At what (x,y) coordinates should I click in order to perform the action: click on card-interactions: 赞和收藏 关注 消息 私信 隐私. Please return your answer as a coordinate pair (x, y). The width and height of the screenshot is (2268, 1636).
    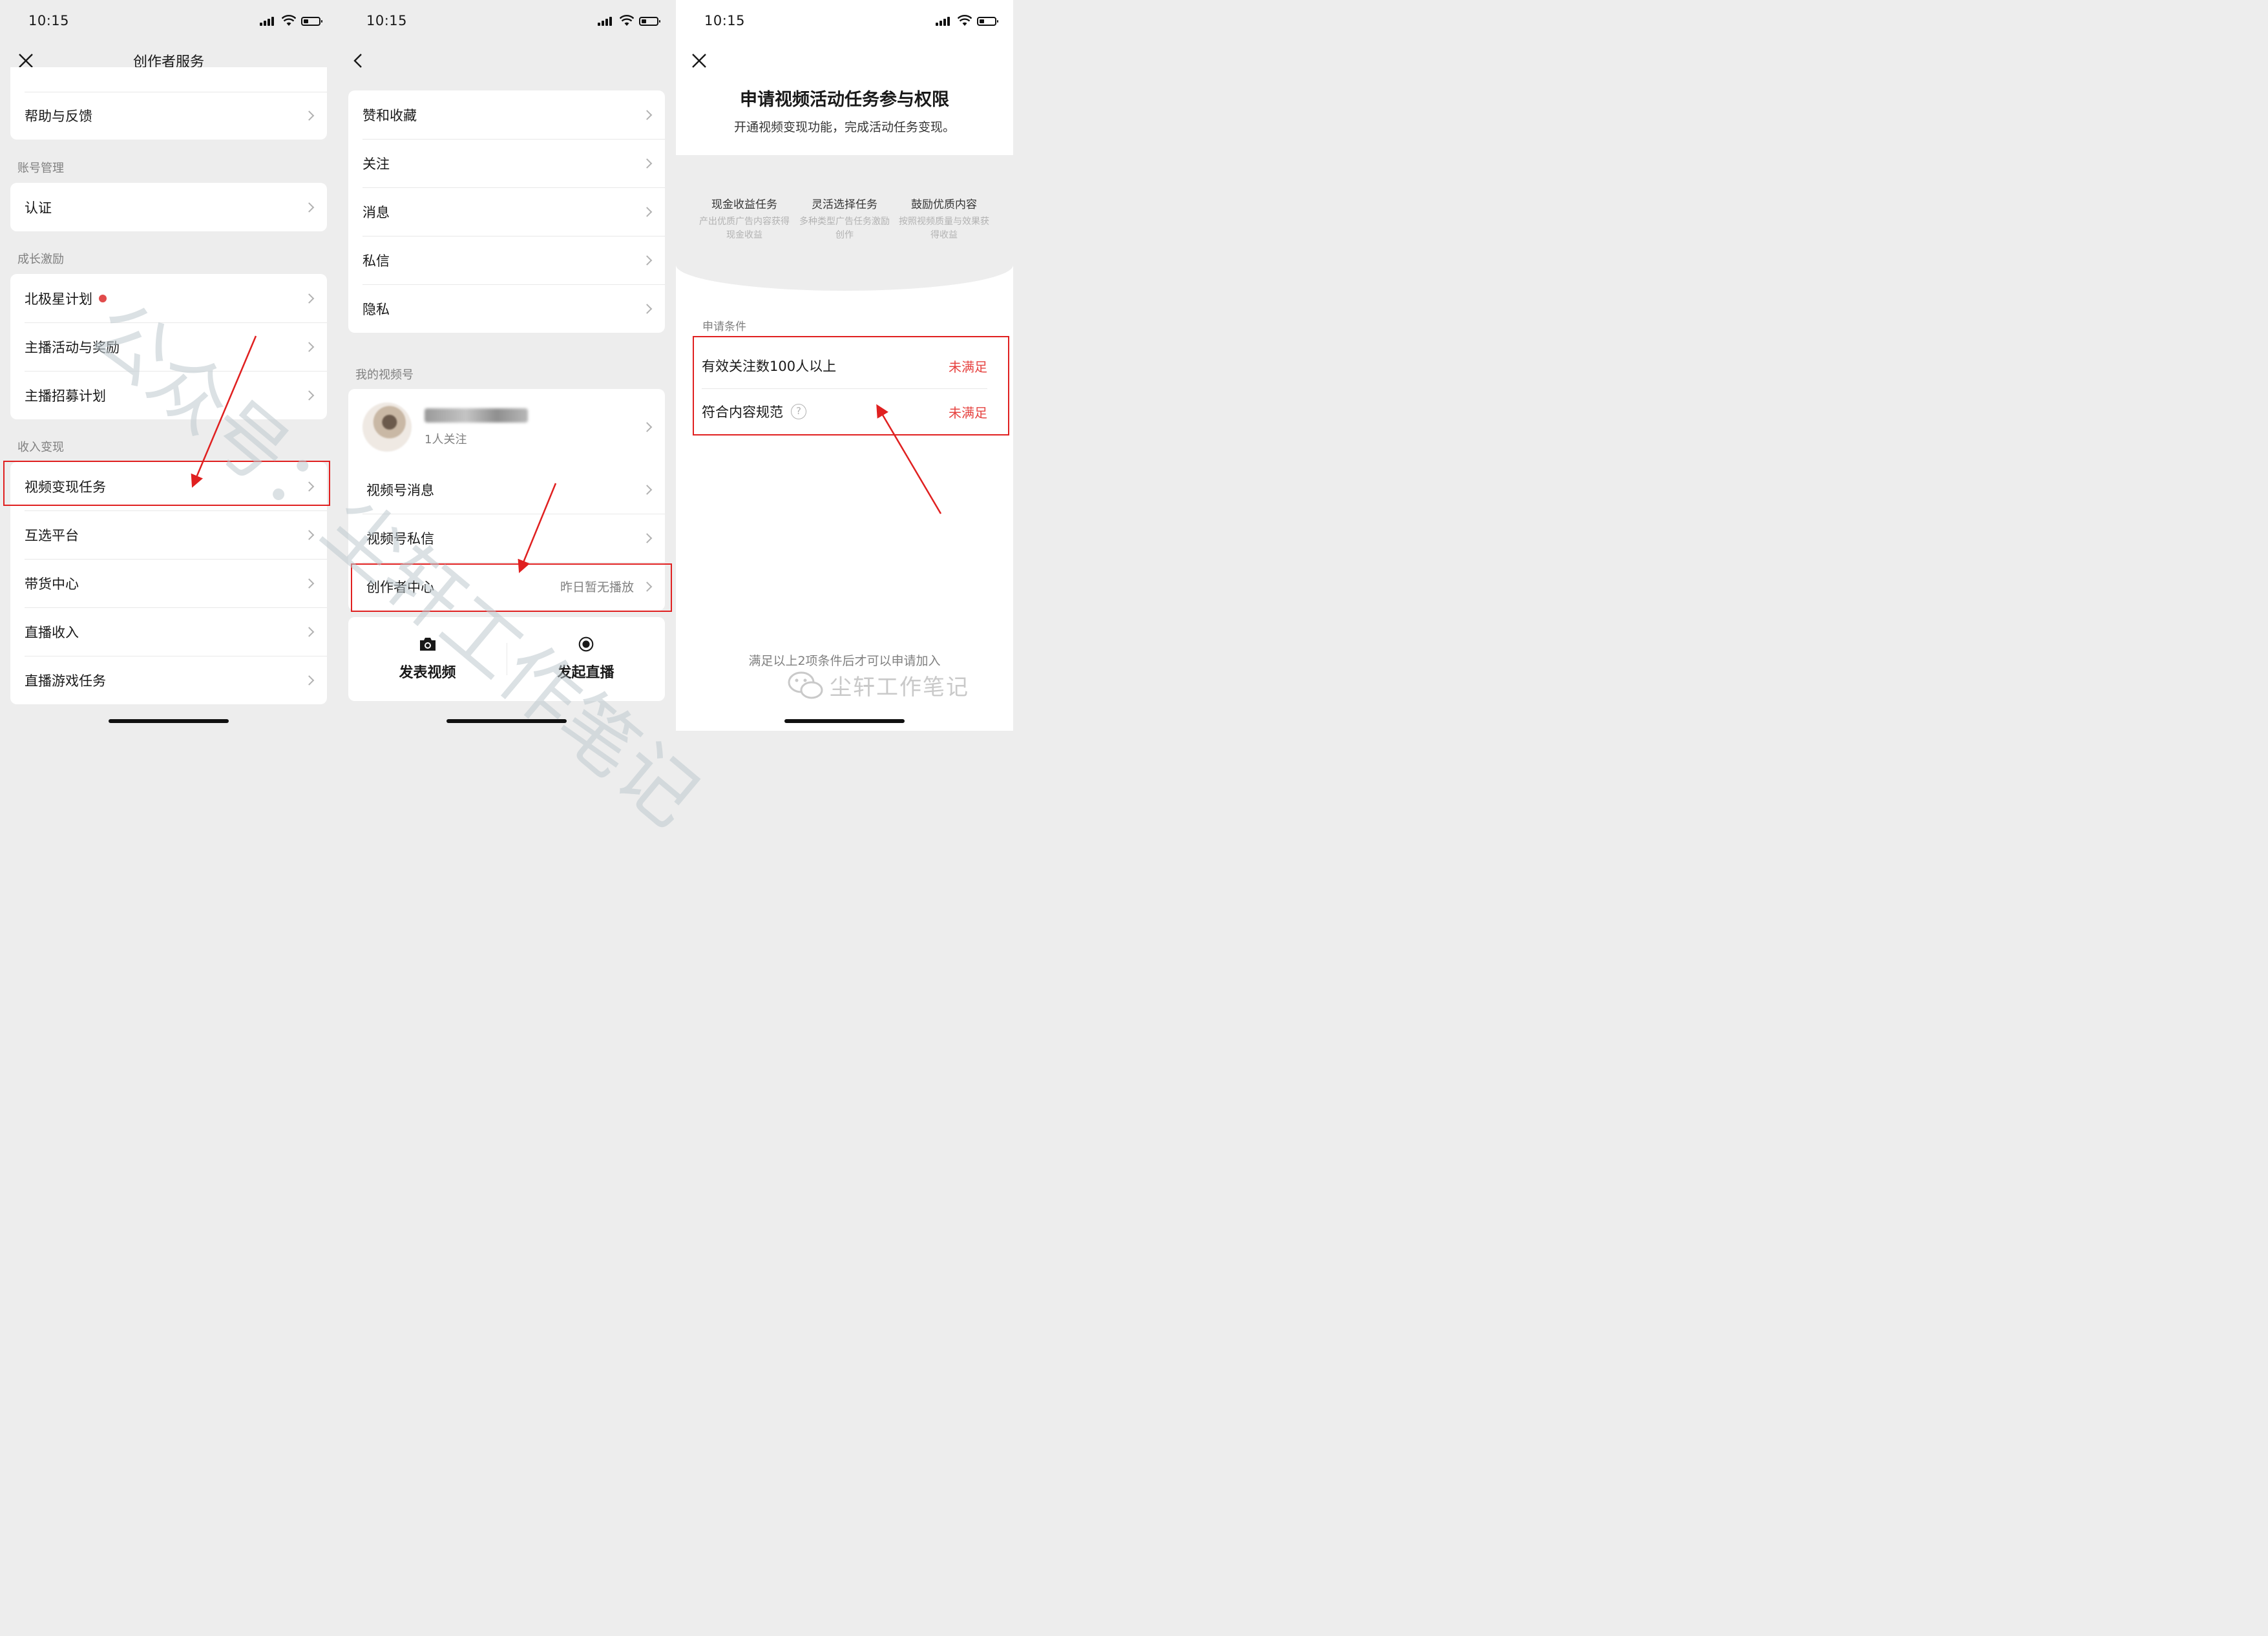
    Looking at the image, I should click on (506, 212).